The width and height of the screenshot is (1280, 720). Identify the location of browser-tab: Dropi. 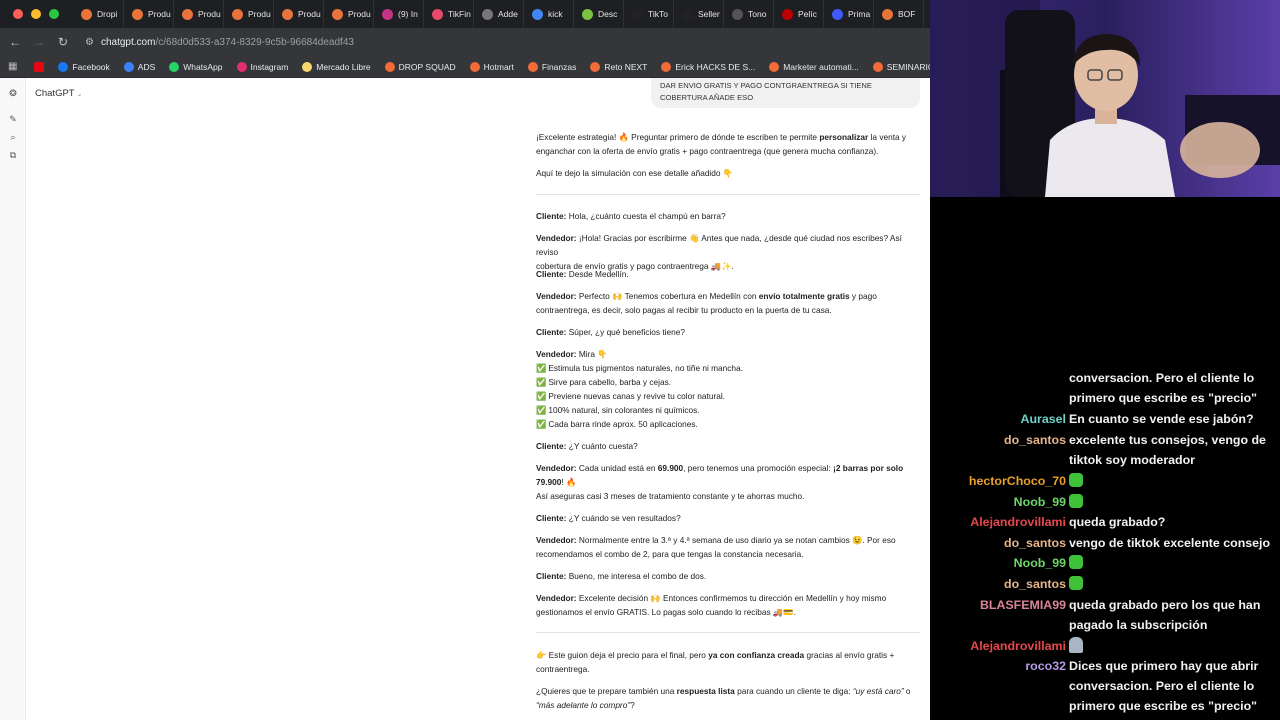
(98, 14).